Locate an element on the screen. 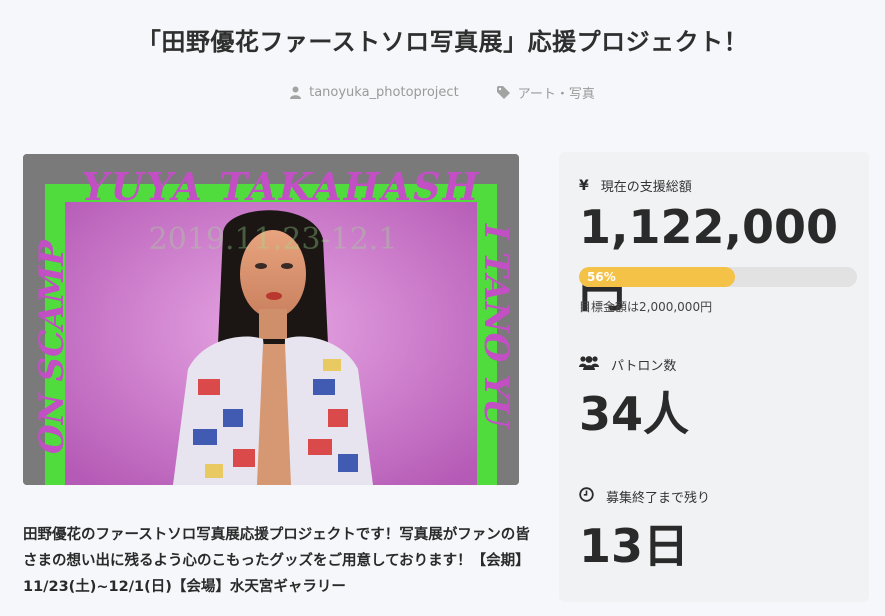 The width and height of the screenshot is (885, 616). users-icon is located at coordinates (589, 364).